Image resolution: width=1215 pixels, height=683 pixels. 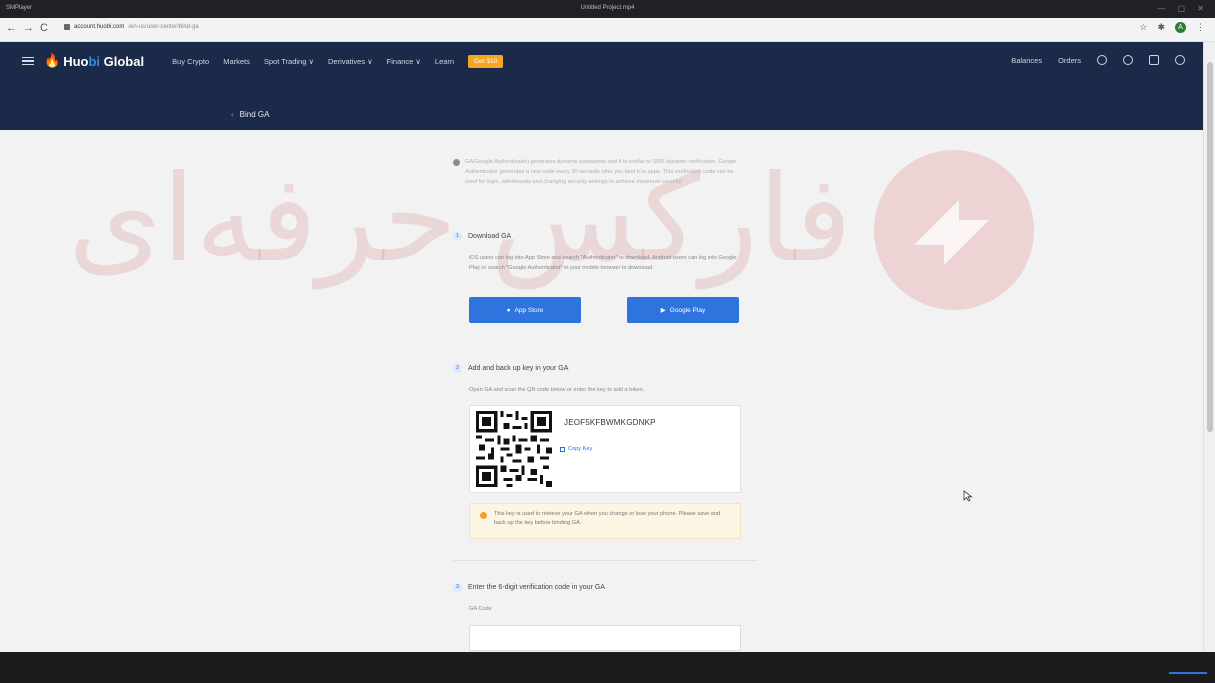 What do you see at coordinates (562, 449) in the screenshot?
I see `copy-icon` at bounding box center [562, 449].